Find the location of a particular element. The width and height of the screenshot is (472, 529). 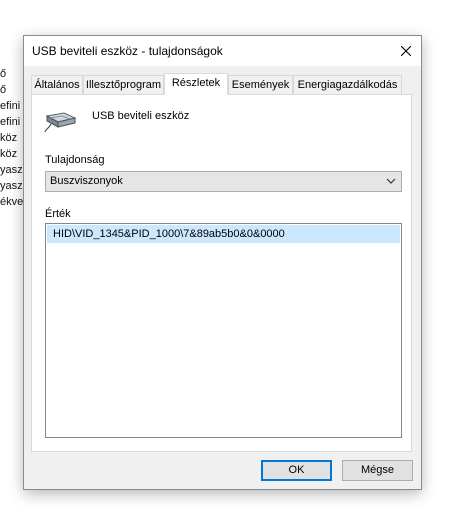

title-bar: USB beviteli eszköz - tulajdonságok is located at coordinates (222, 51).